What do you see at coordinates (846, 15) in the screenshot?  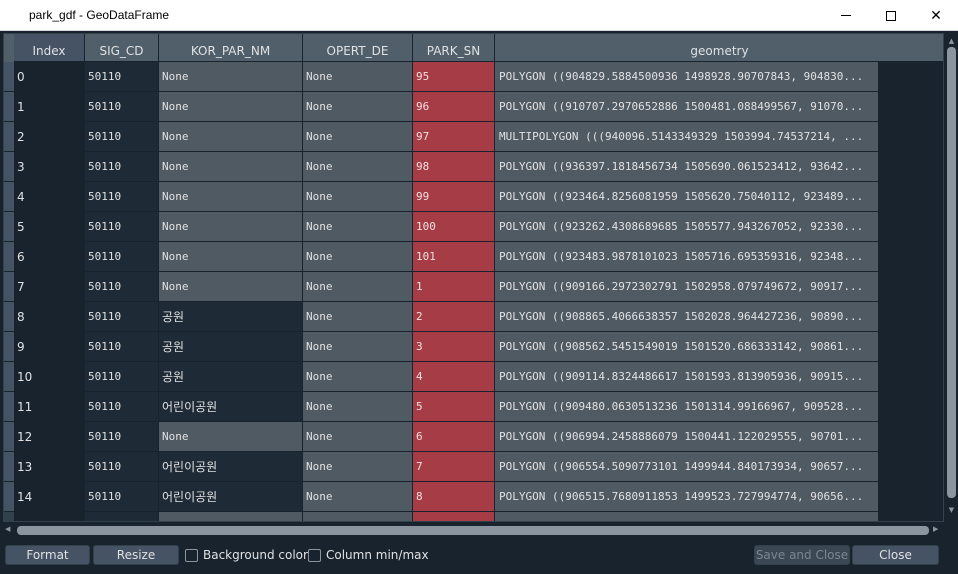 I see `minimize-button` at bounding box center [846, 15].